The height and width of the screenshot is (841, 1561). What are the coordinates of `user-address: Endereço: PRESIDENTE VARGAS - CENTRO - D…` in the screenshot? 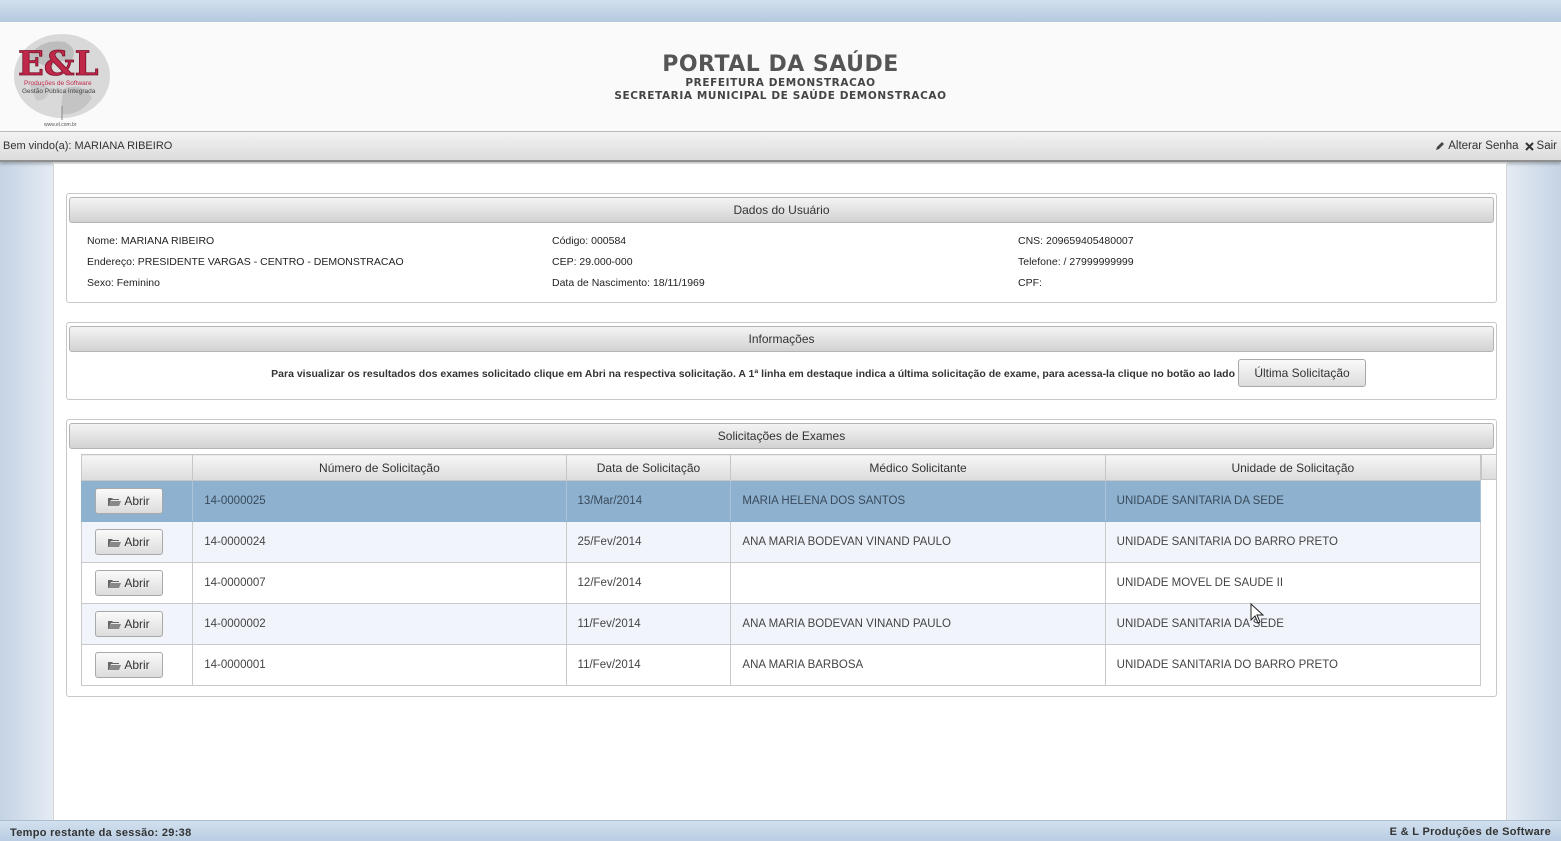 It's located at (245, 262).